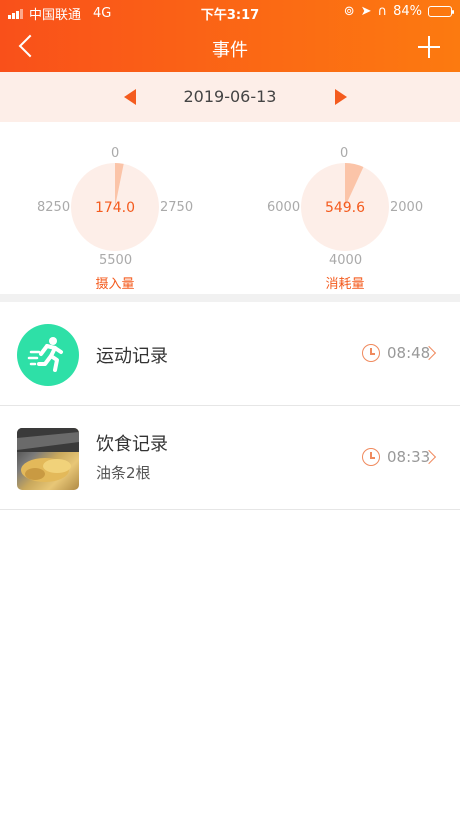 This screenshot has height=818, width=460. What do you see at coordinates (407, 11) in the screenshot?
I see `battery-label: 84%` at bounding box center [407, 11].